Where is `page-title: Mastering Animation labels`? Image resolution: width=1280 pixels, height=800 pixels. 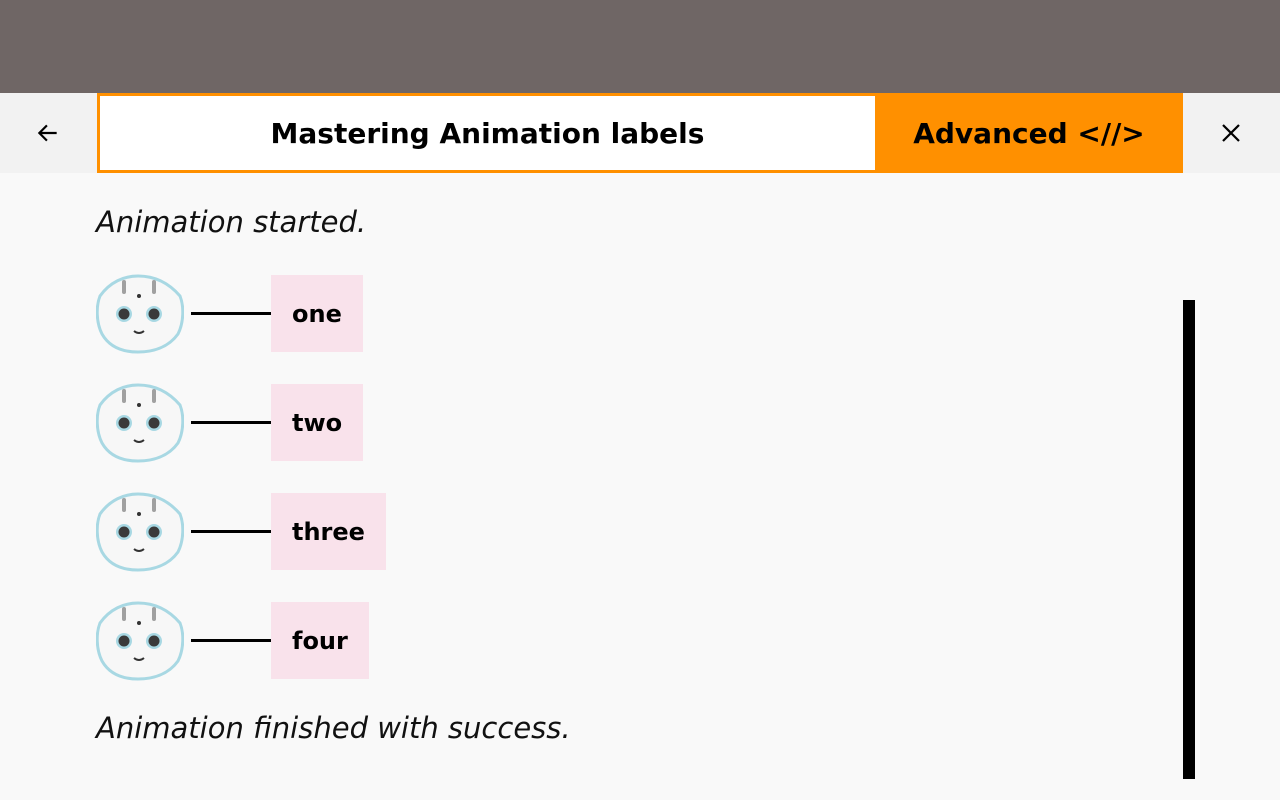 page-title: Mastering Animation labels is located at coordinates (486, 133).